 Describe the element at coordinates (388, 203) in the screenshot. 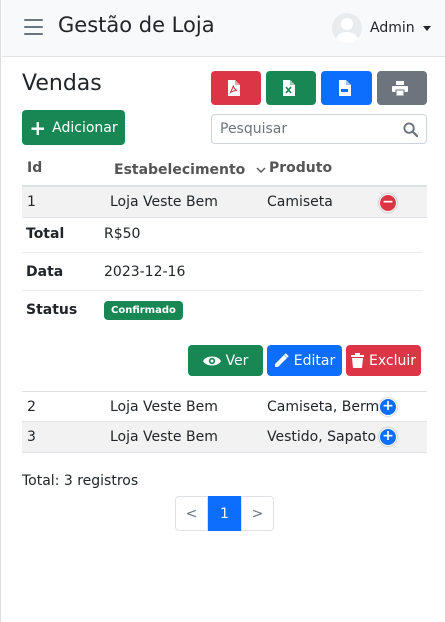

I see `collapse-icon: −` at that location.